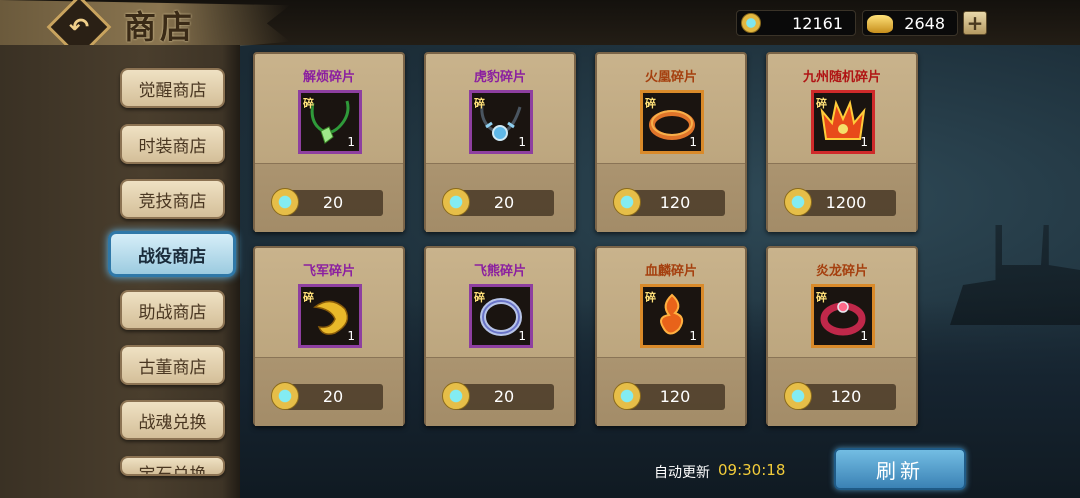  I want to click on item-name: 虎豹碎片, so click(499, 77).